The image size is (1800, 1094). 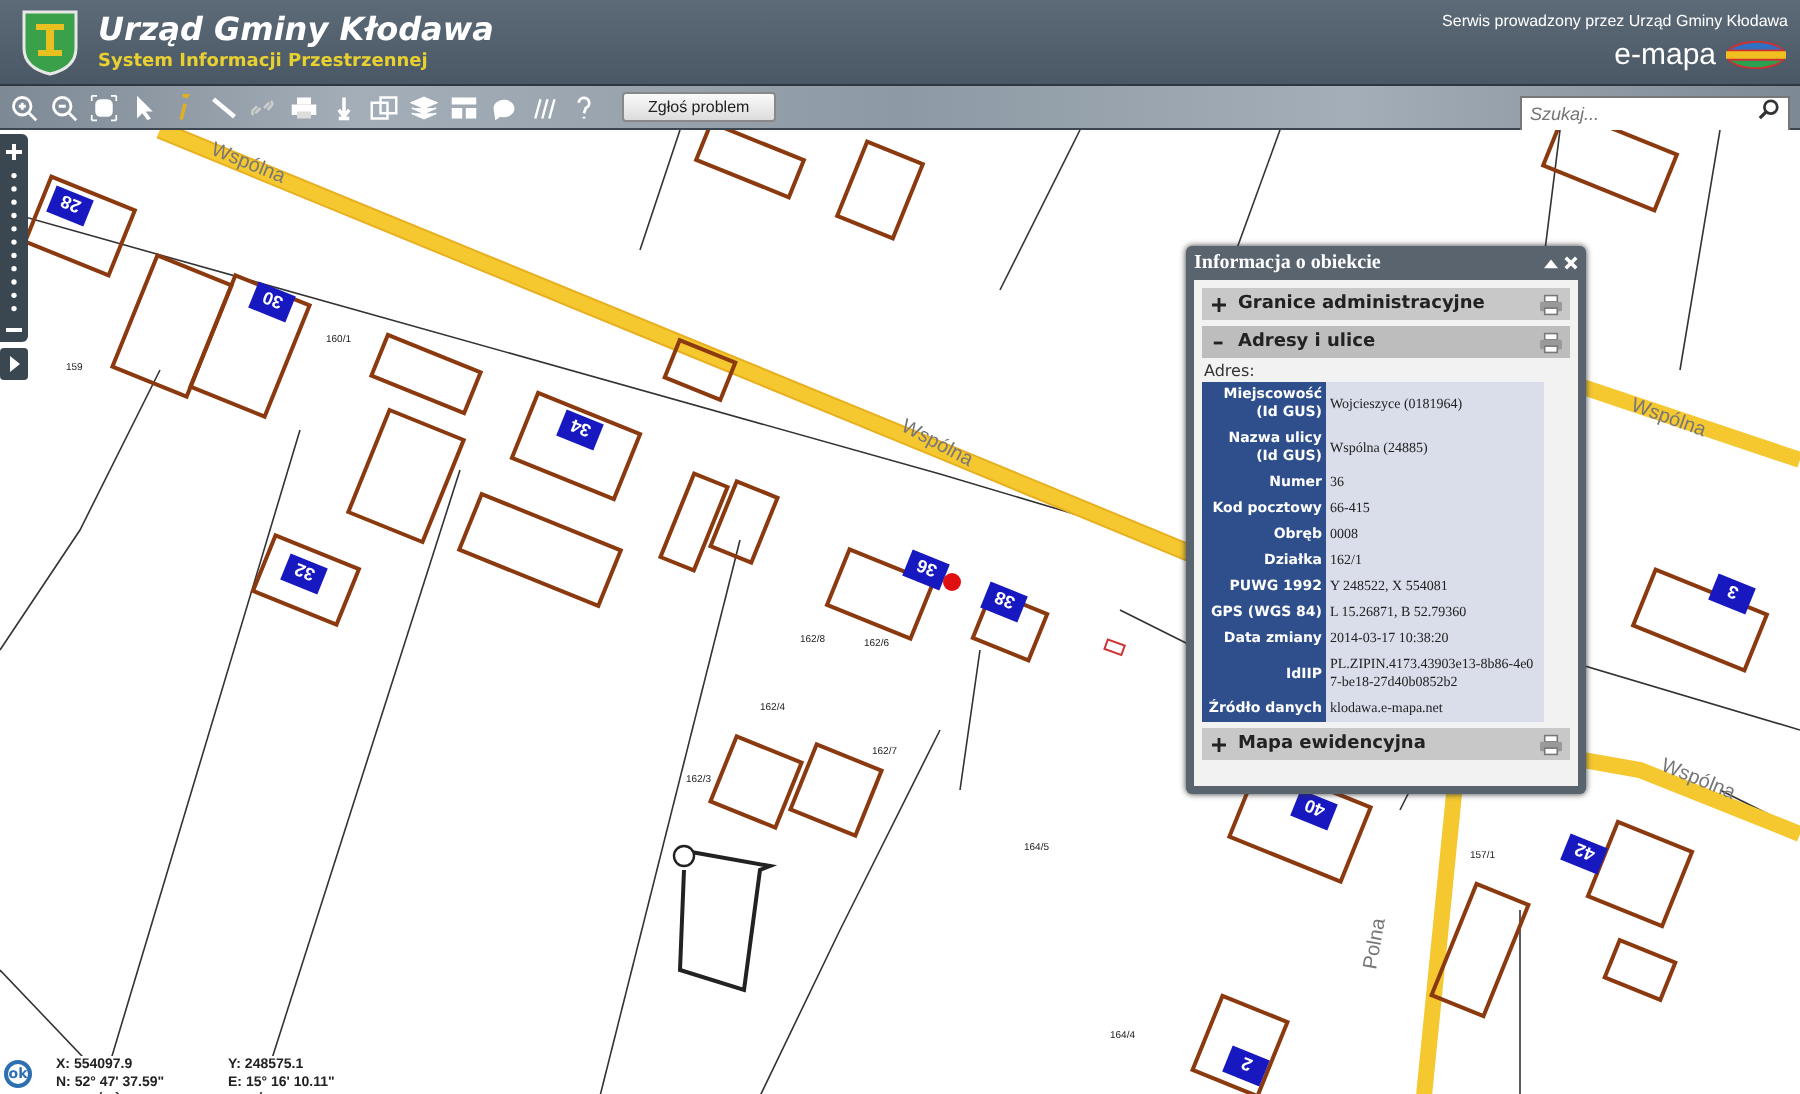 What do you see at coordinates (1551, 263) in the screenshot?
I see `collapse-icon` at bounding box center [1551, 263].